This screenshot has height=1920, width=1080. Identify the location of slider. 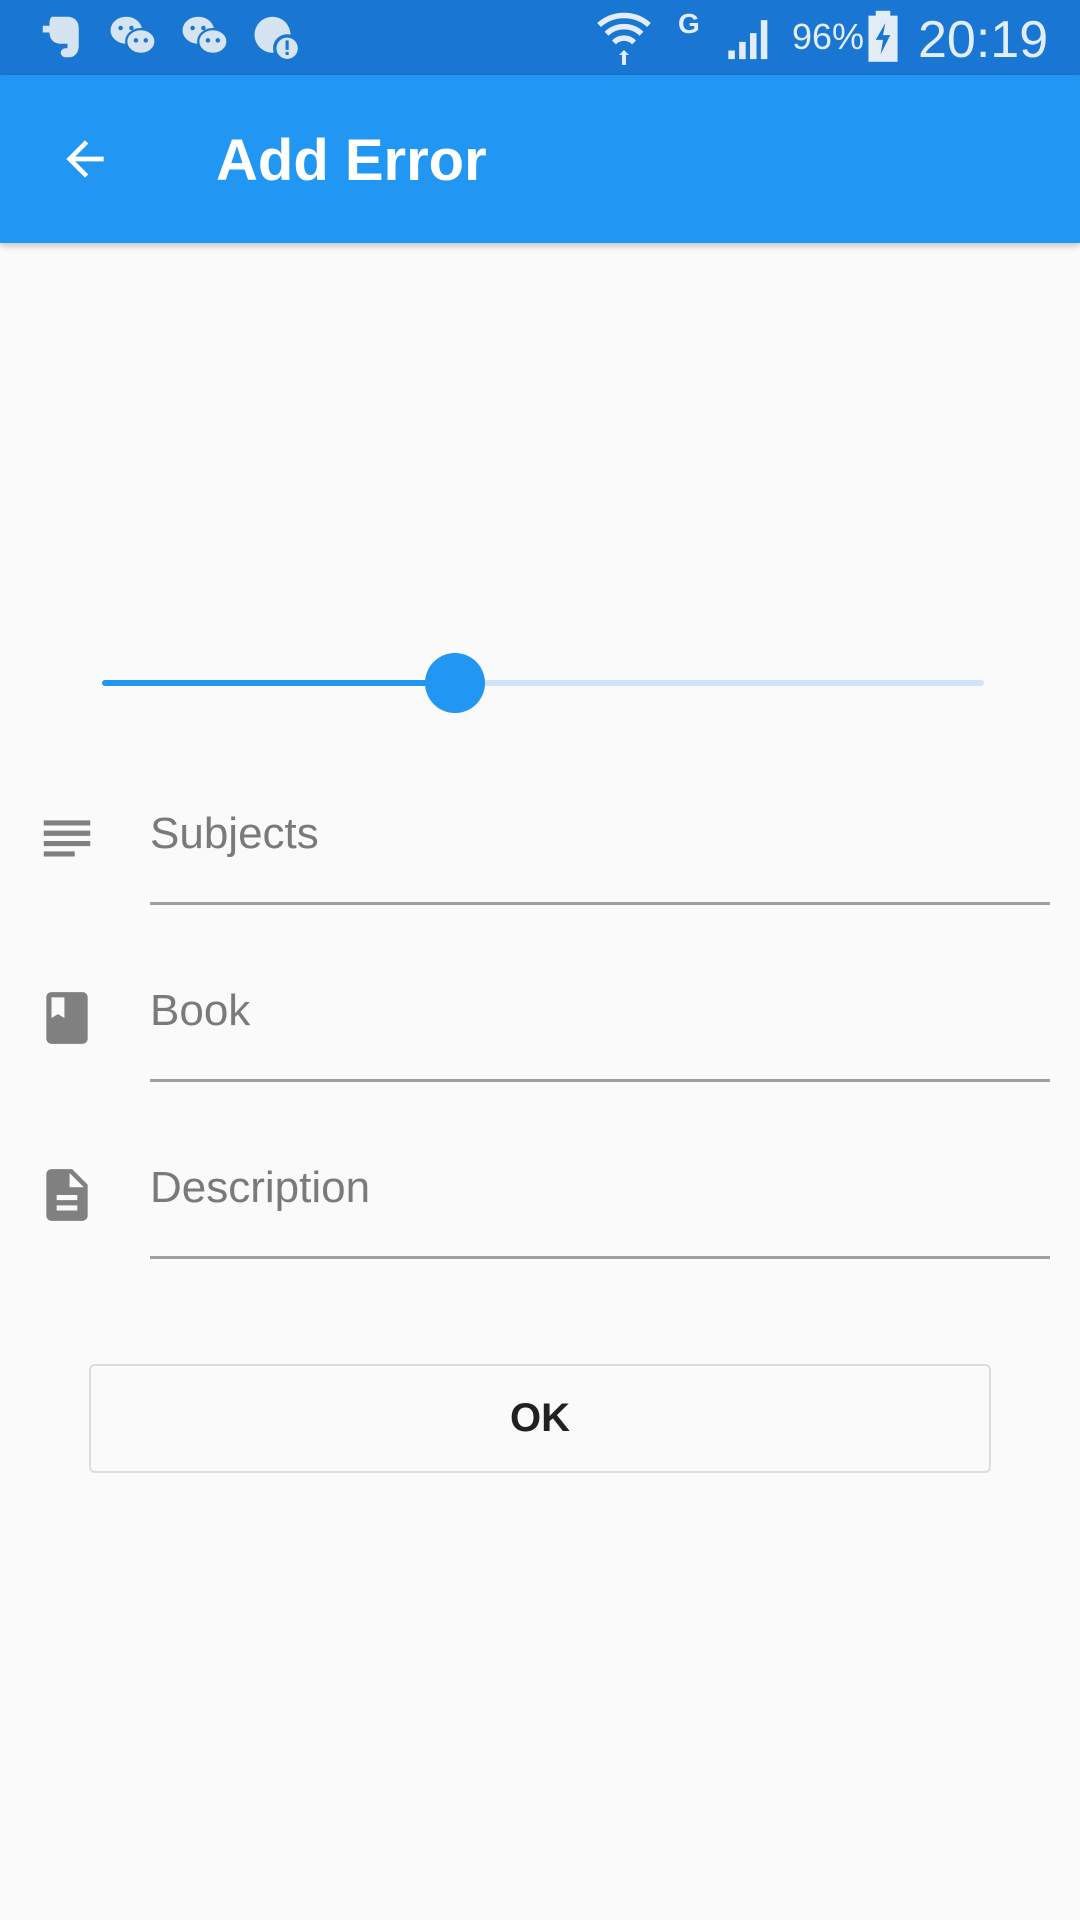
(530, 683).